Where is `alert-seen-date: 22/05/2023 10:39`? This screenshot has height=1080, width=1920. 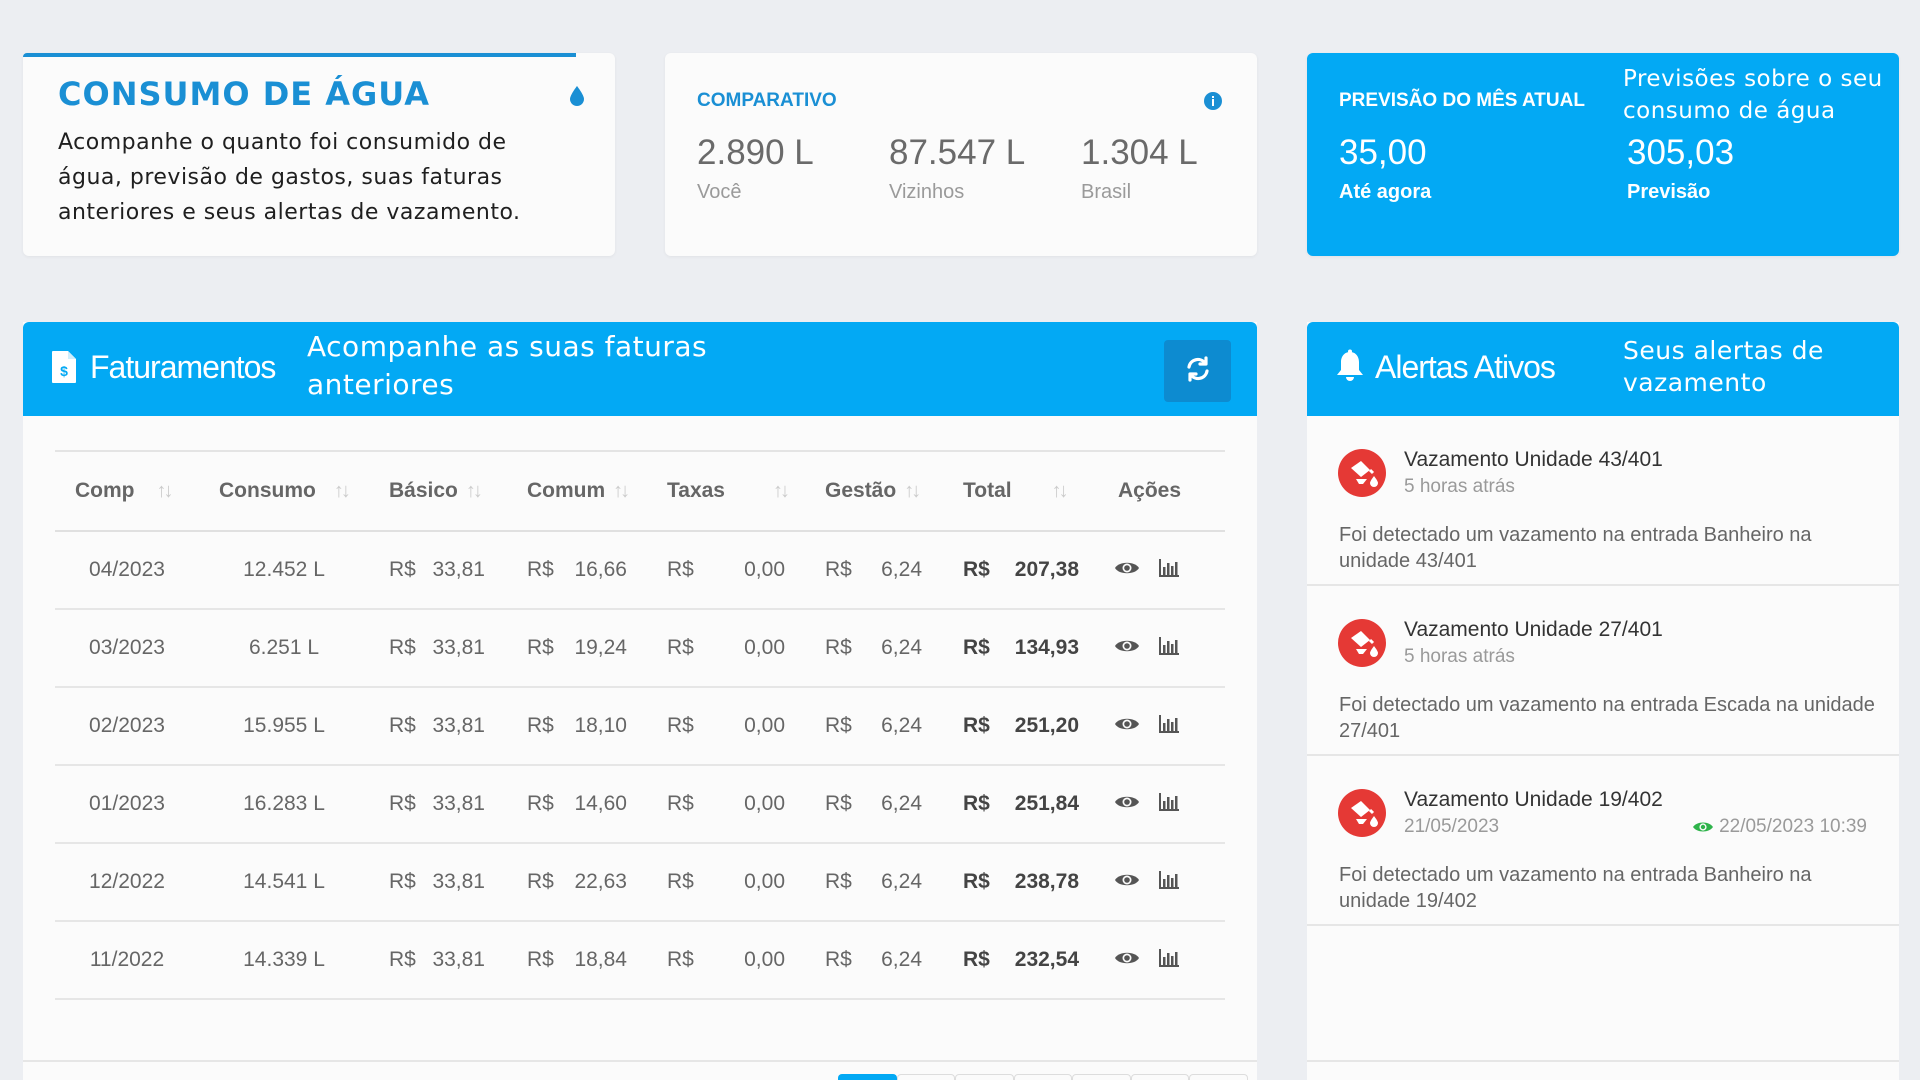 alert-seen-date: 22/05/2023 10:39 is located at coordinates (1793, 826).